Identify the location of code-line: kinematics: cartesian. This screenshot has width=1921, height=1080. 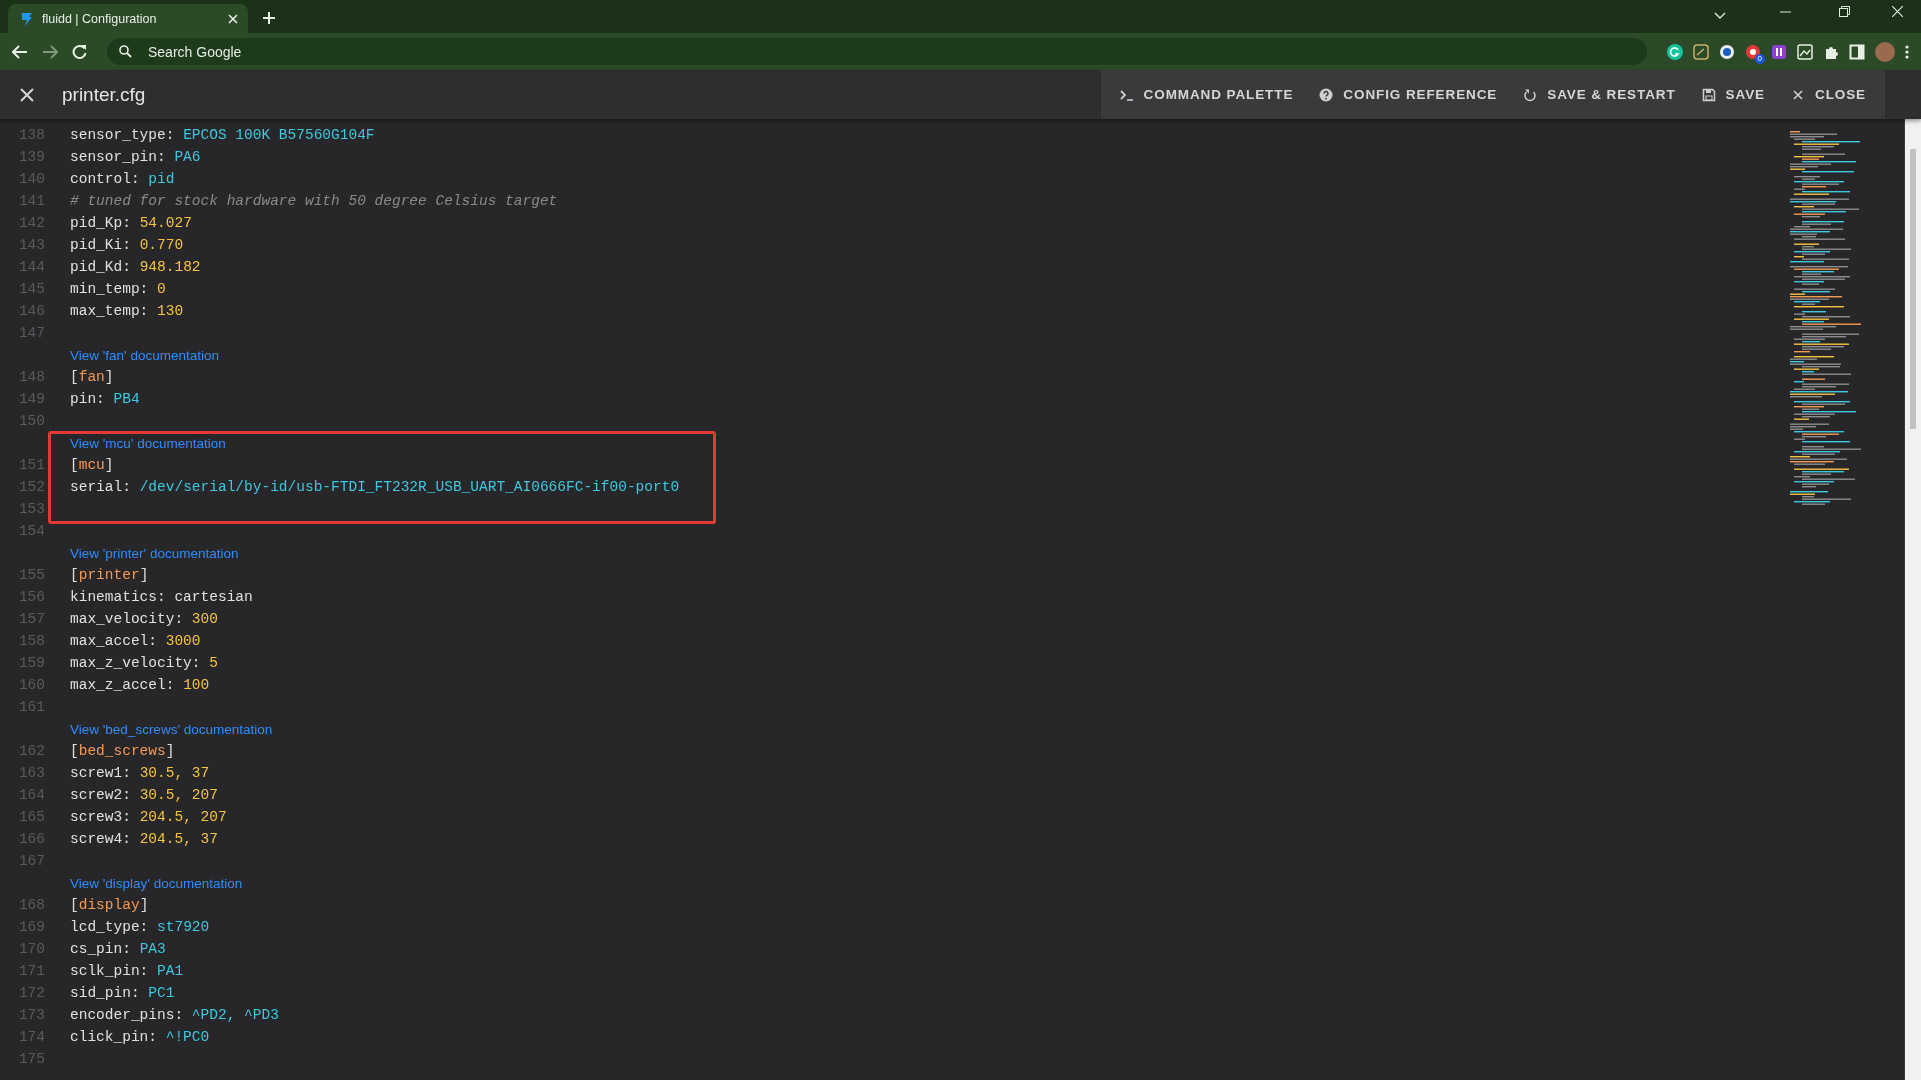
(161, 597).